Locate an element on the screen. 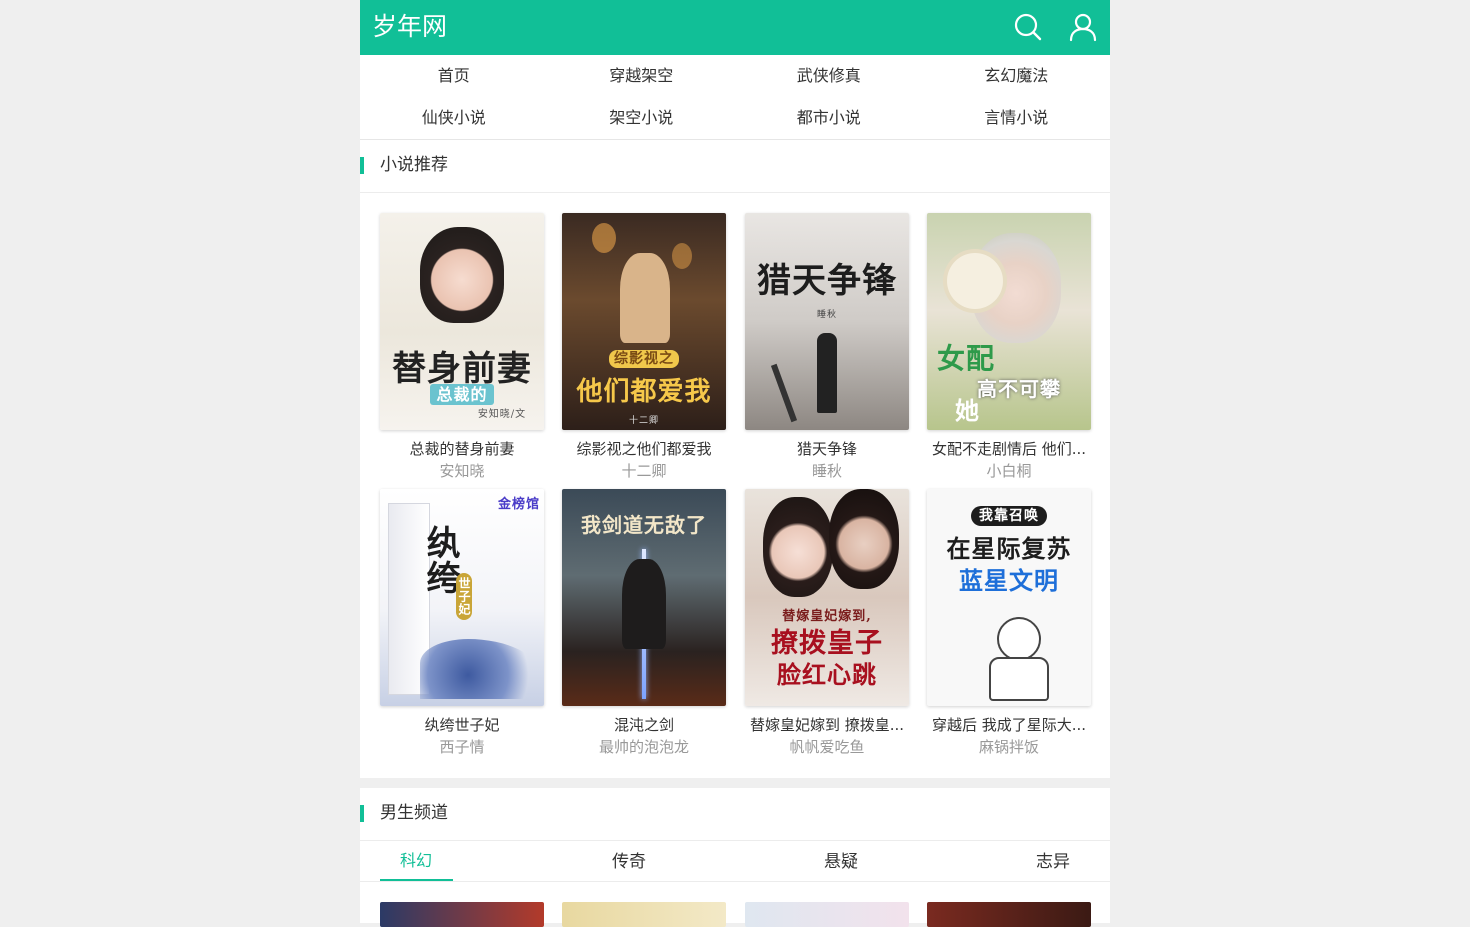 The image size is (1470, 927). cover-subtitle-text: 总裁的 is located at coordinates (462, 394).